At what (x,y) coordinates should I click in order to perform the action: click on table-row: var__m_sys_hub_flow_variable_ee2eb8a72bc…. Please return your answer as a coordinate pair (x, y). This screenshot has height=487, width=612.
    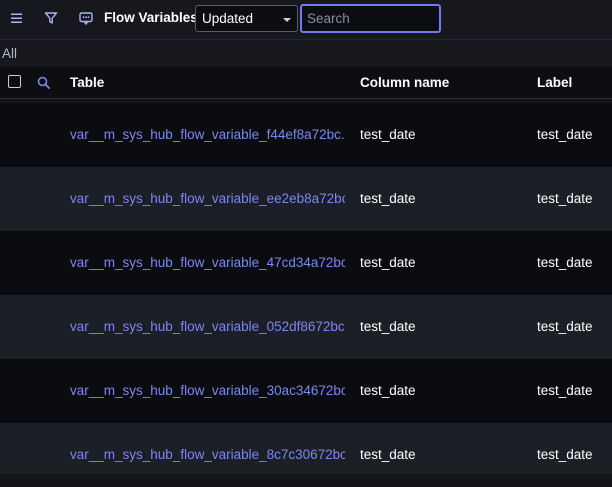
    Looking at the image, I should click on (306, 199).